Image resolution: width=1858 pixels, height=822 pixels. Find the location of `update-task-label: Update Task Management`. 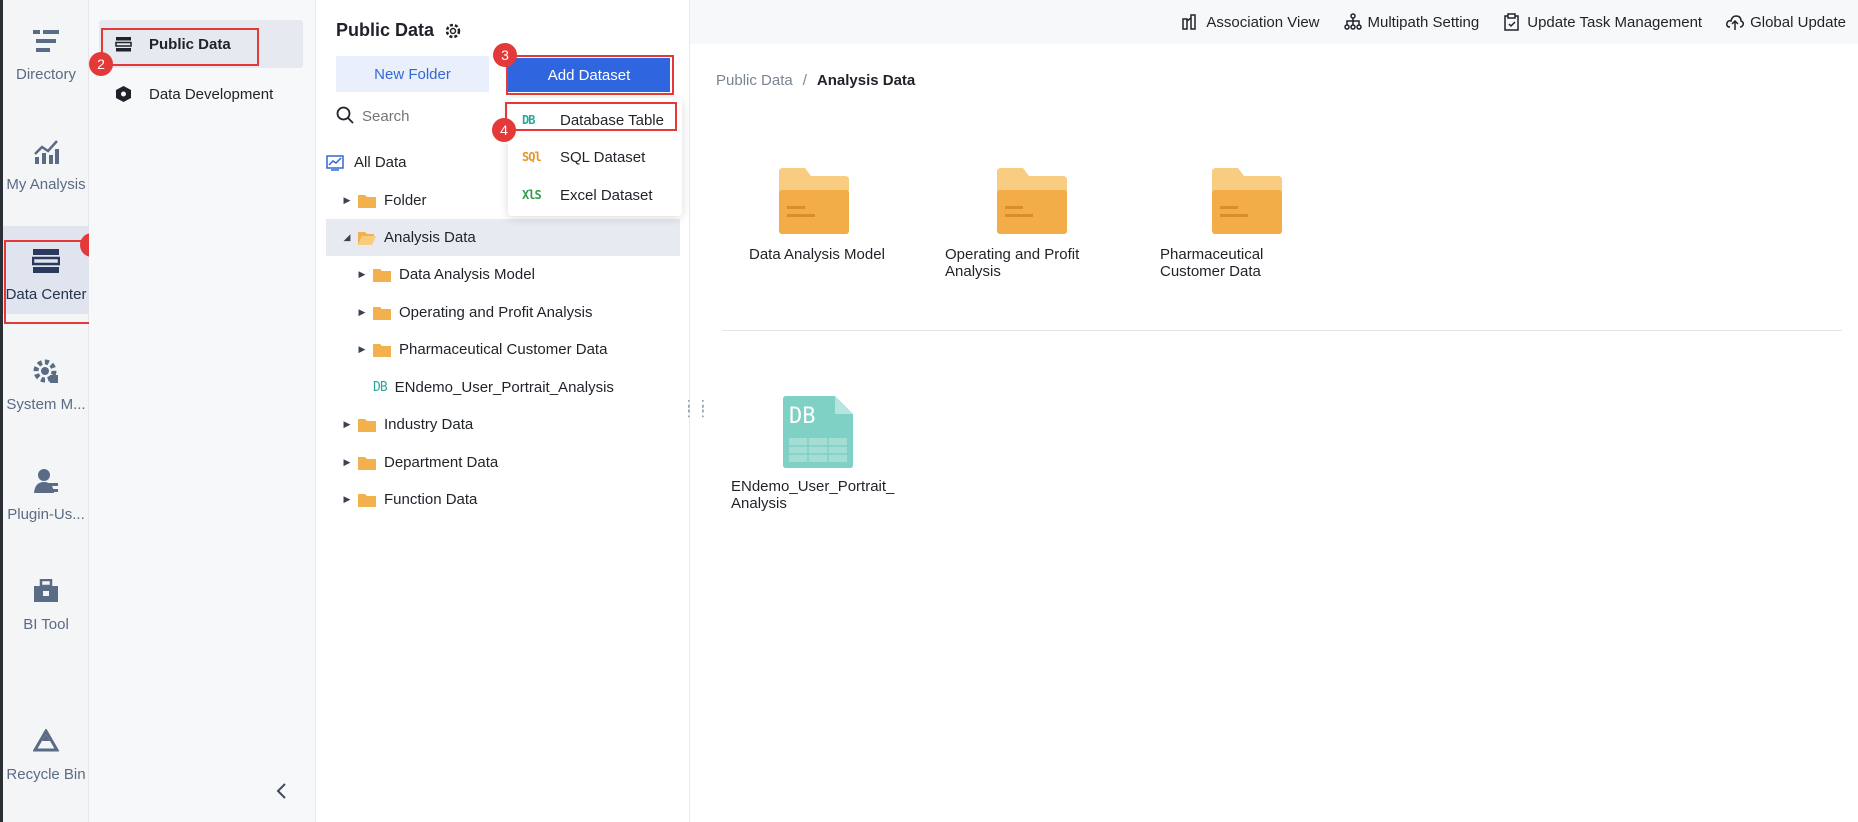

update-task-label: Update Task Management is located at coordinates (1615, 22).